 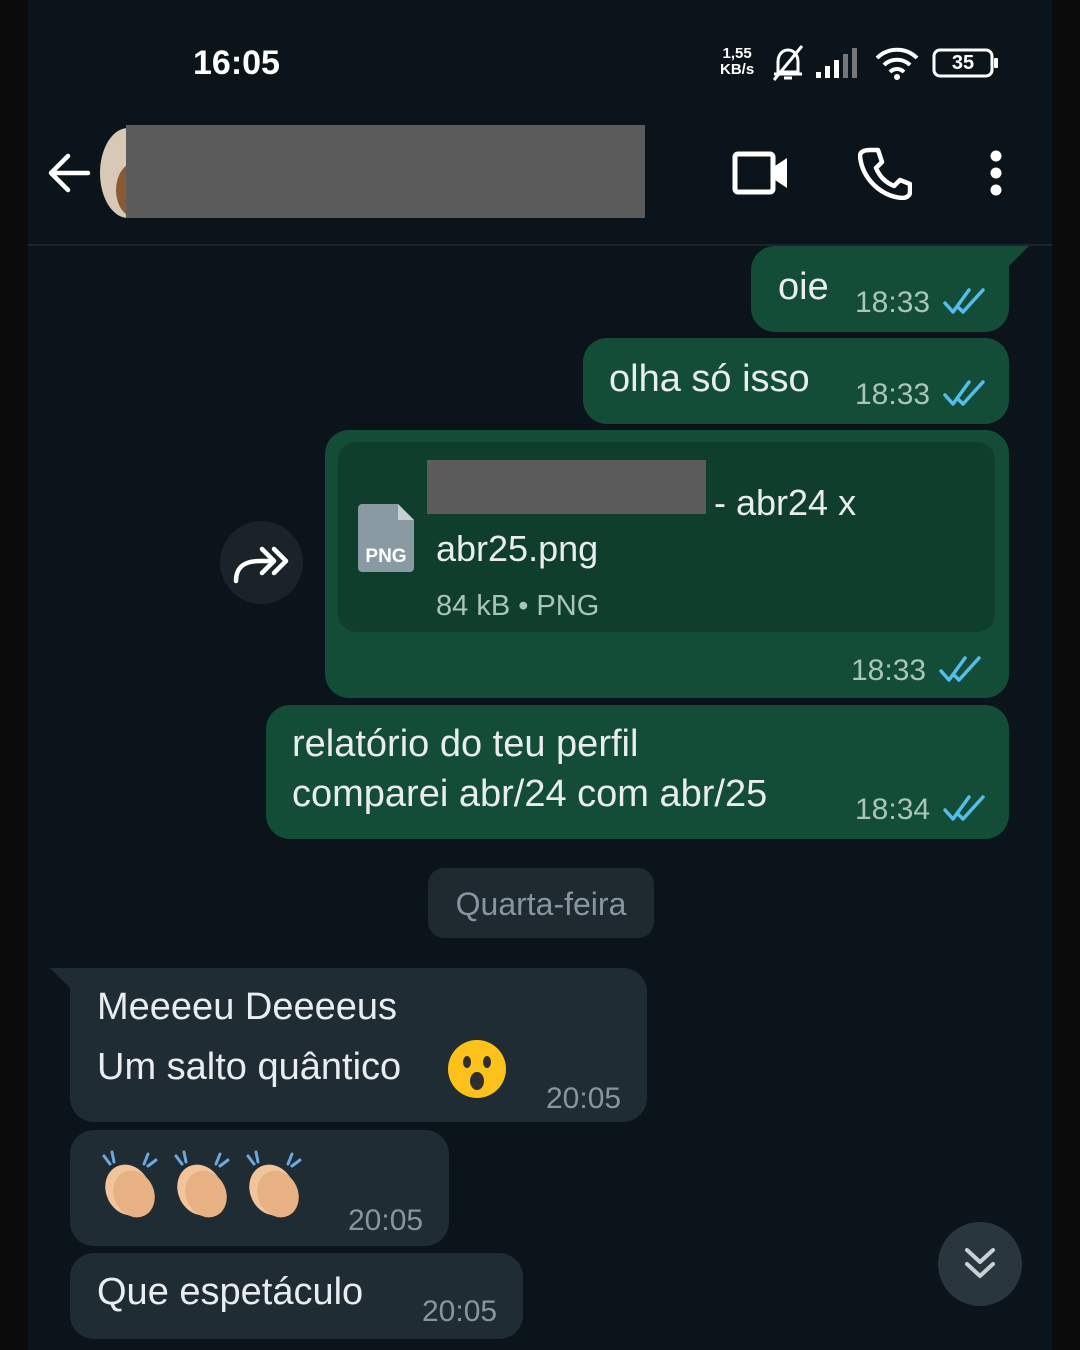 I want to click on message-bubble-incoming: 20:05, so click(x=259, y=1188).